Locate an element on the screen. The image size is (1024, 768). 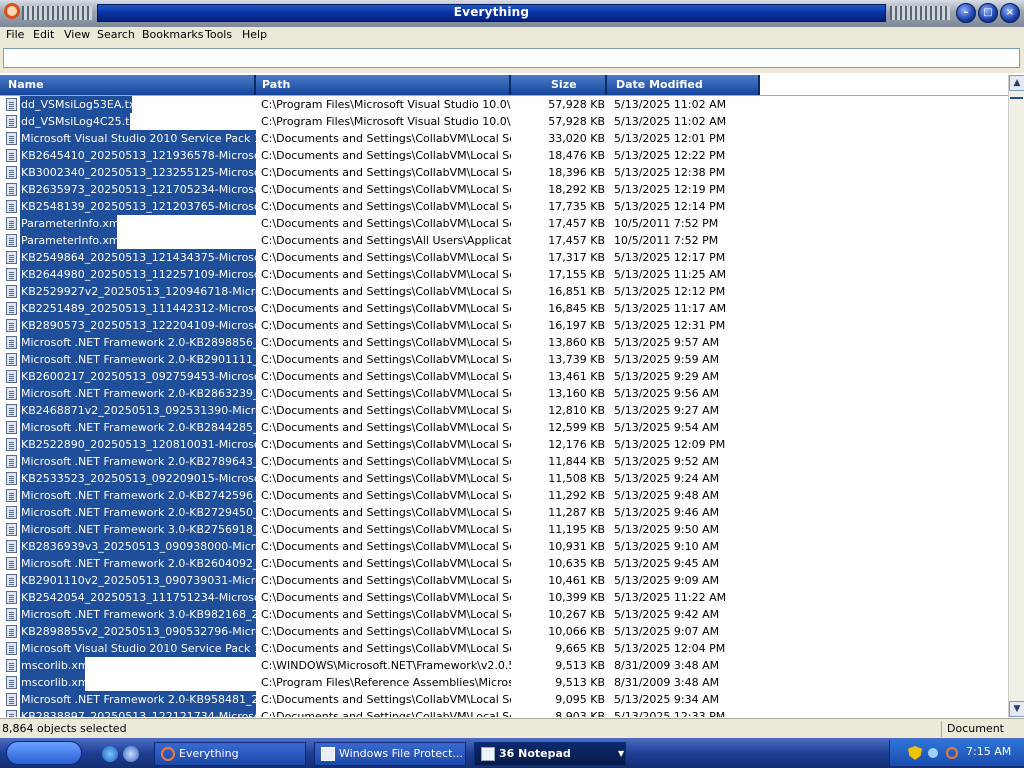
security-shield-icon is located at coordinates (915, 753).